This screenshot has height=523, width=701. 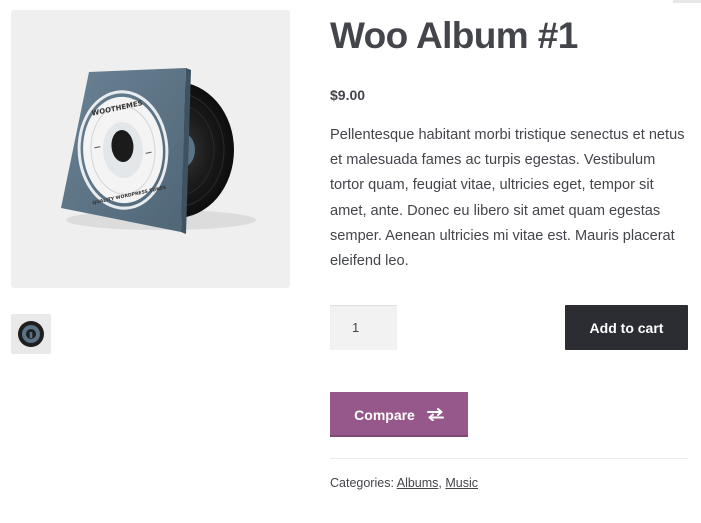 What do you see at coordinates (418, 483) in the screenshot?
I see `category-link-albums: Albums` at bounding box center [418, 483].